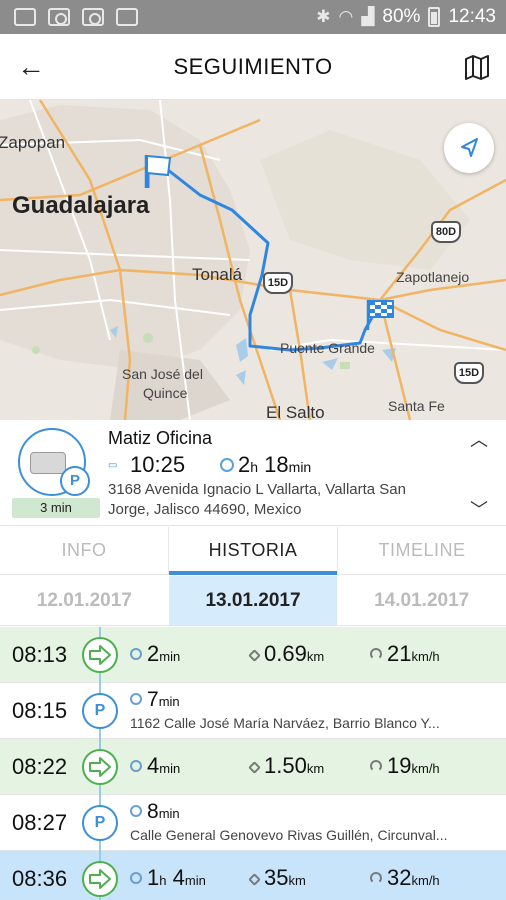 The image size is (506, 900). Describe the element at coordinates (40, 766) in the screenshot. I see `entry-time: 08:22` at that location.